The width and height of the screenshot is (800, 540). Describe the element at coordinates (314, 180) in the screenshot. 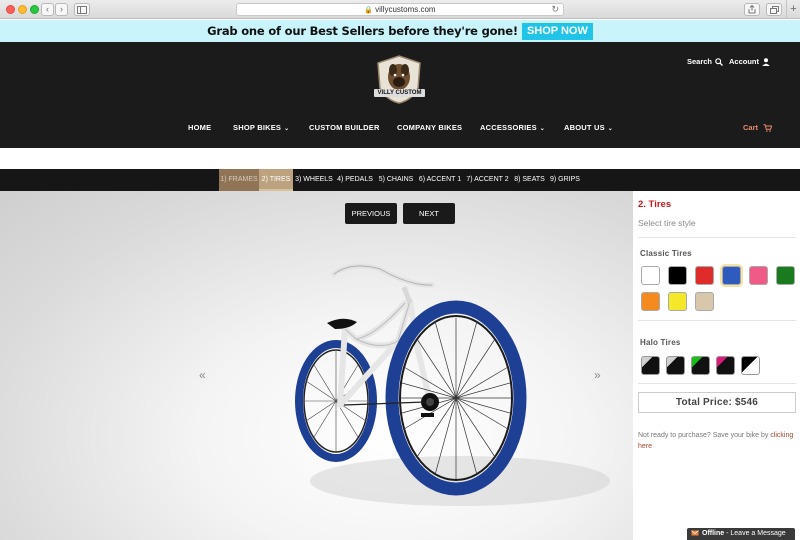

I see `step-wheels: 3) WHEELS` at that location.